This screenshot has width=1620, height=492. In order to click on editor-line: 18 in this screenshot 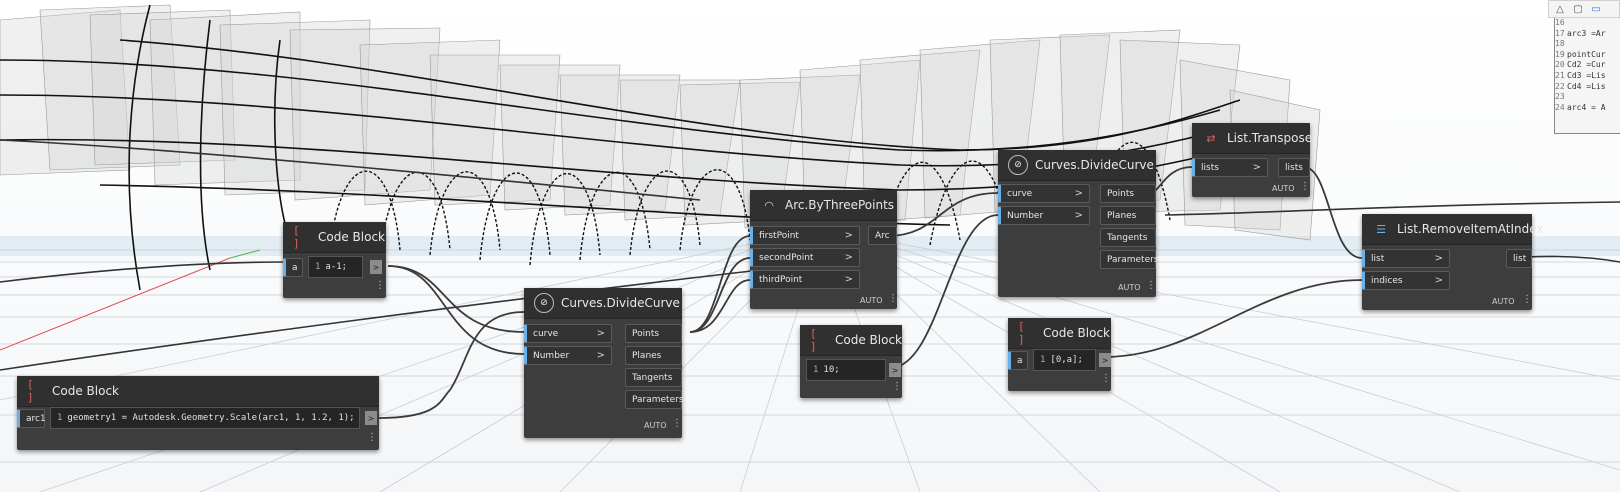, I will do `click(1560, 44)`.